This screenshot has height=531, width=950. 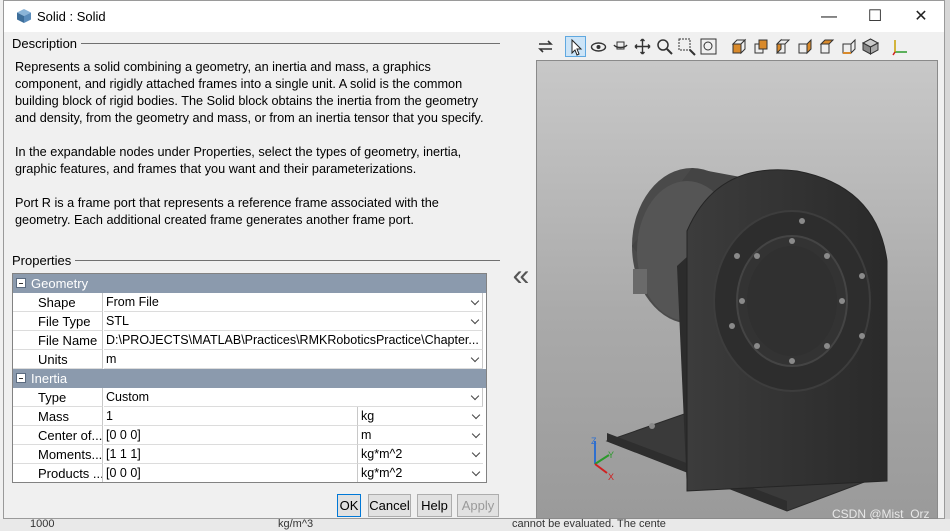 I want to click on maximize-button: ☐, so click(x=875, y=16).